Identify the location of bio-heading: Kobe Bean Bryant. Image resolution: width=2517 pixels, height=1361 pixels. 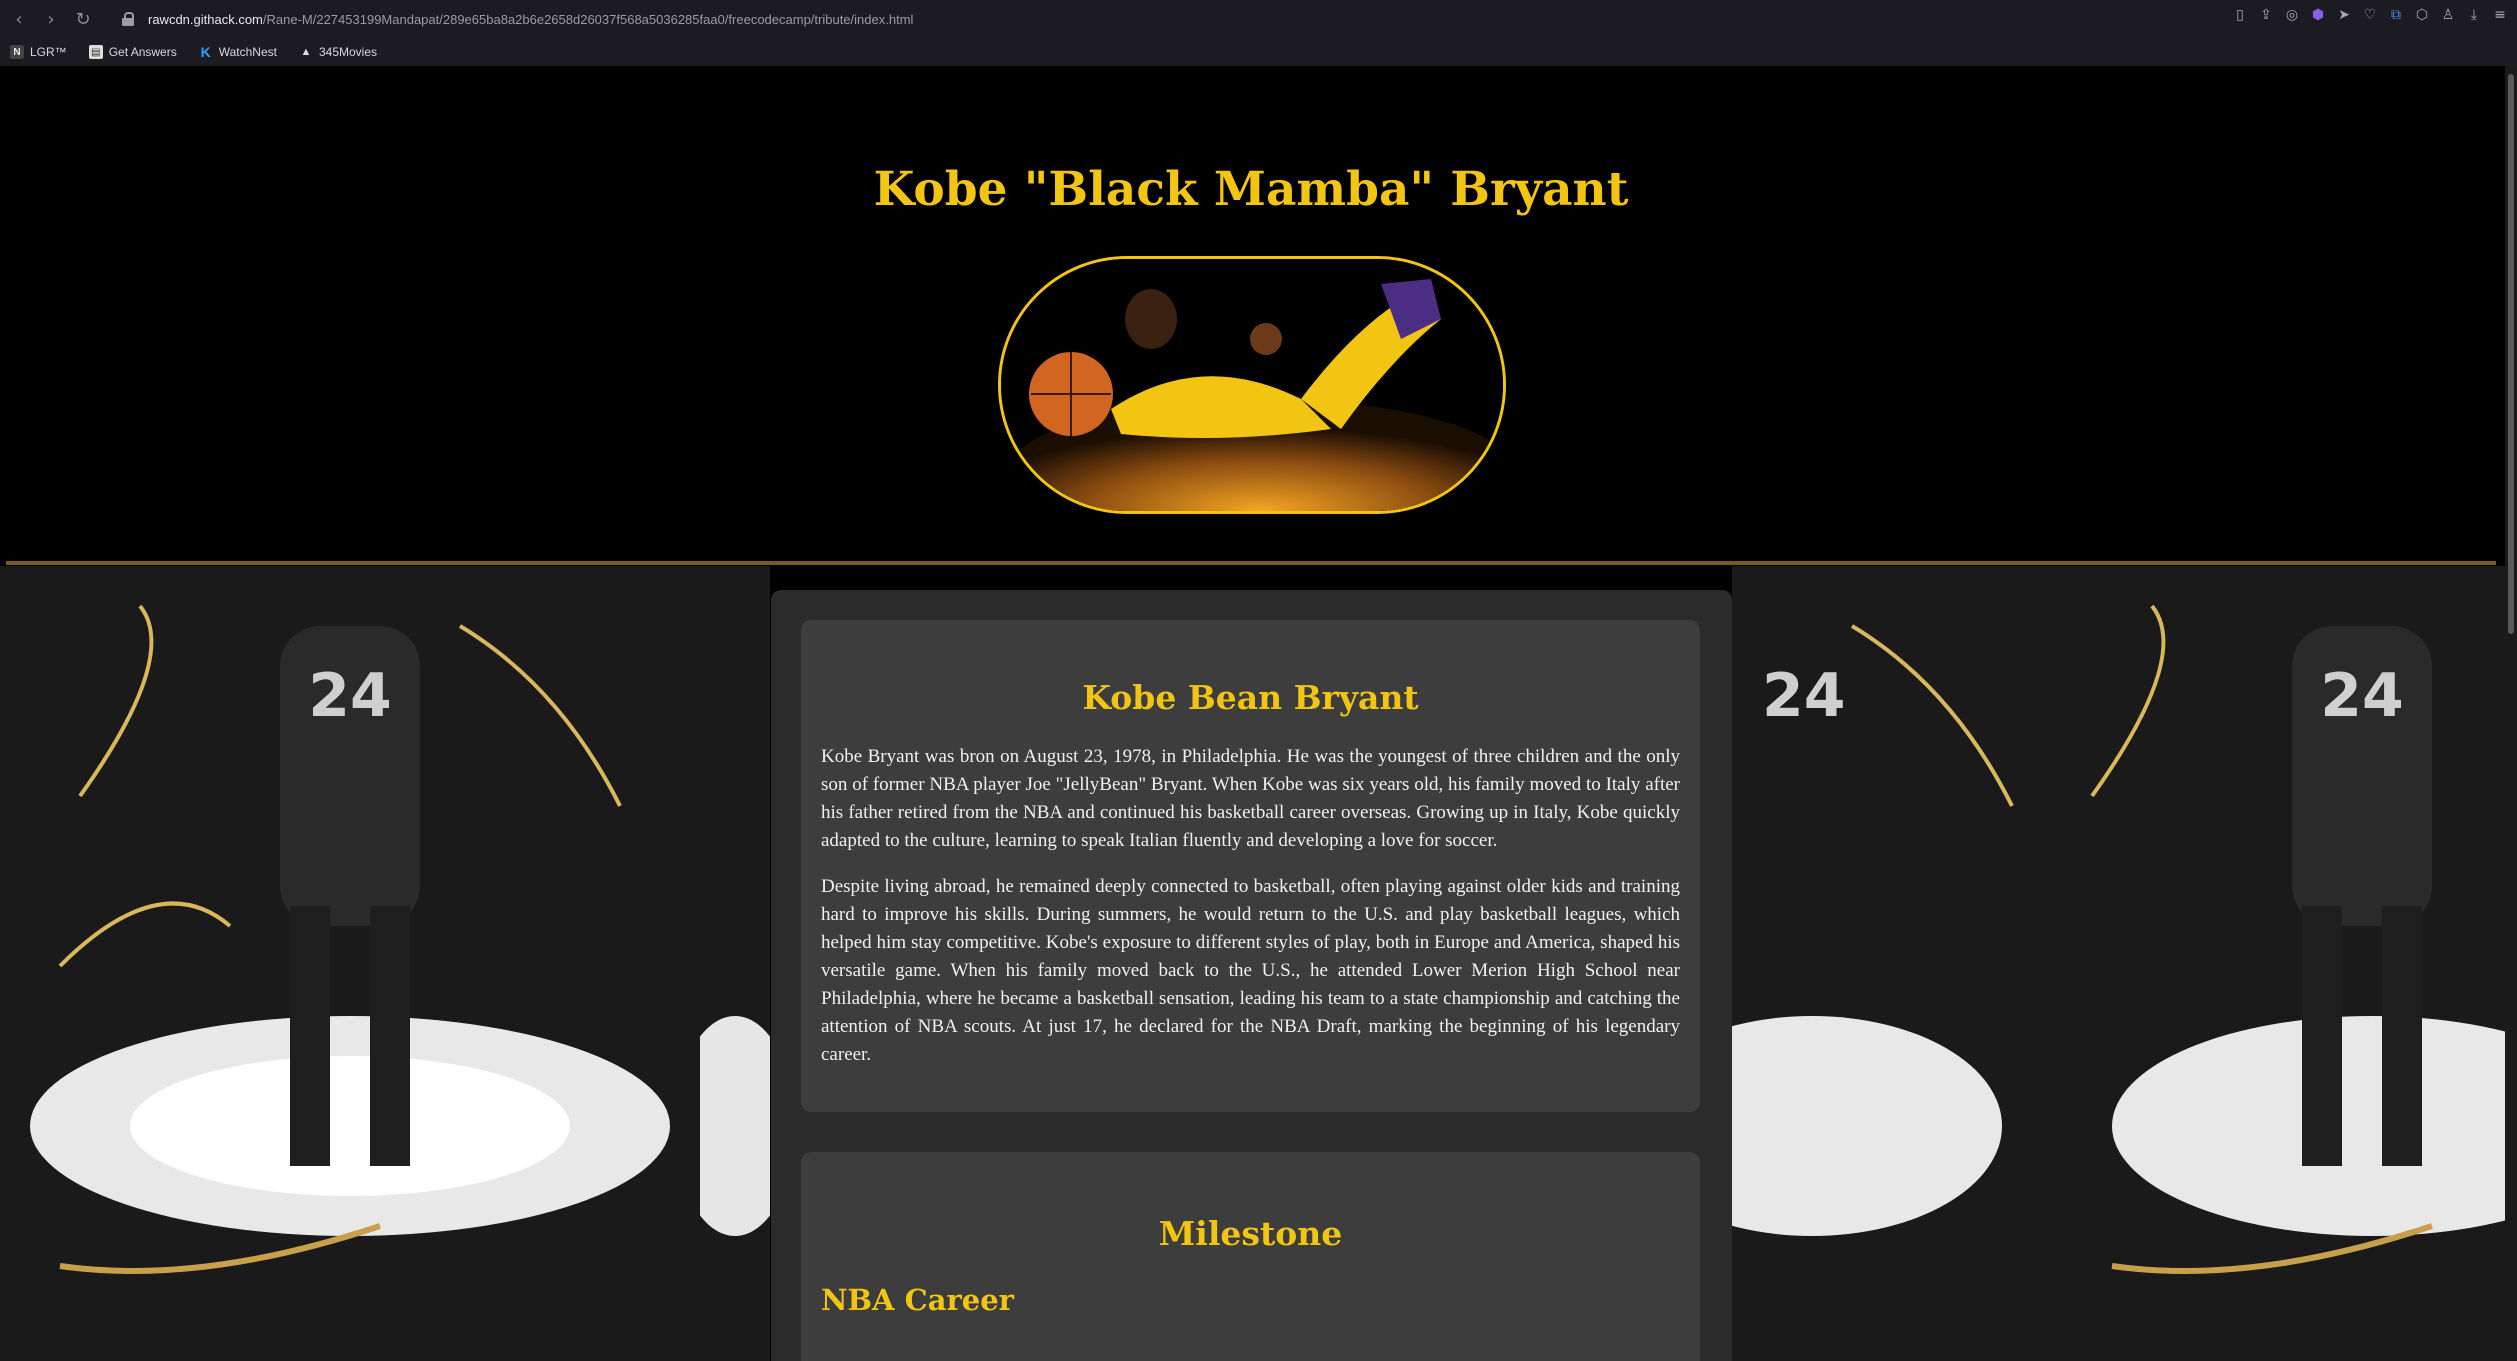
(1250, 697).